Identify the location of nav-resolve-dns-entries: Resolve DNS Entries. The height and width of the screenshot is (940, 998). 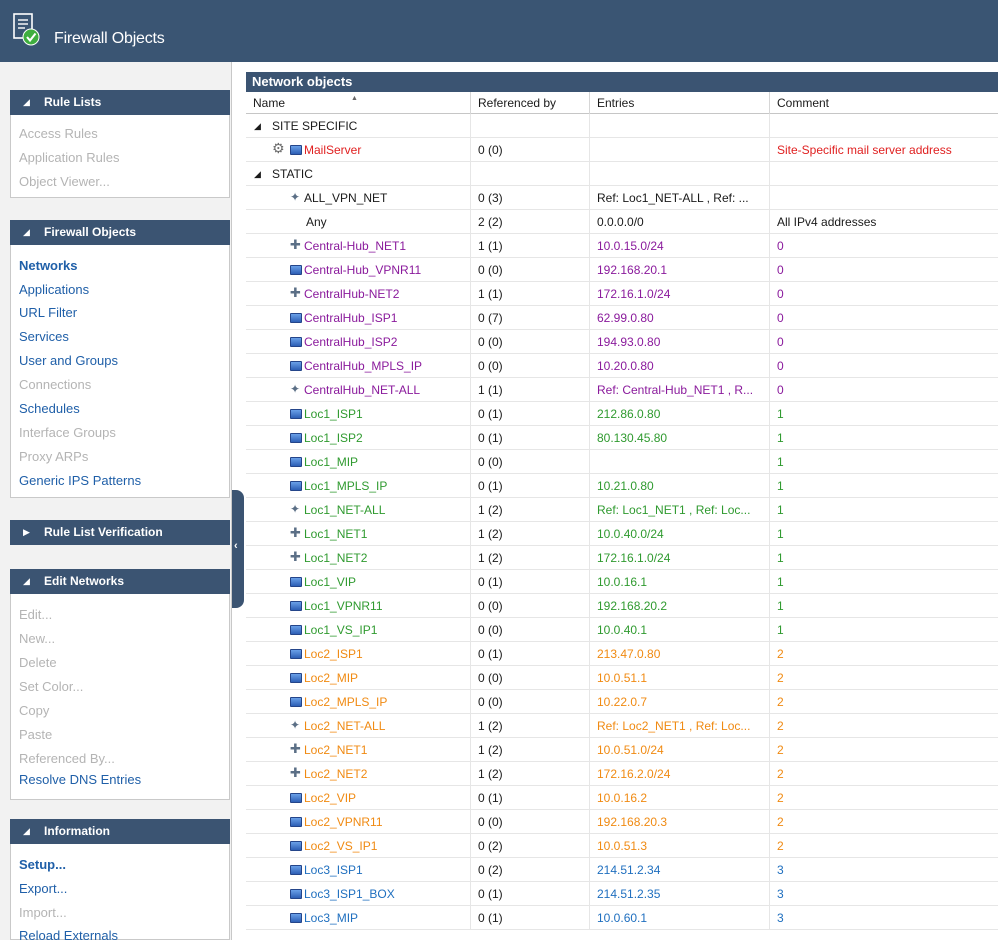
(80, 780).